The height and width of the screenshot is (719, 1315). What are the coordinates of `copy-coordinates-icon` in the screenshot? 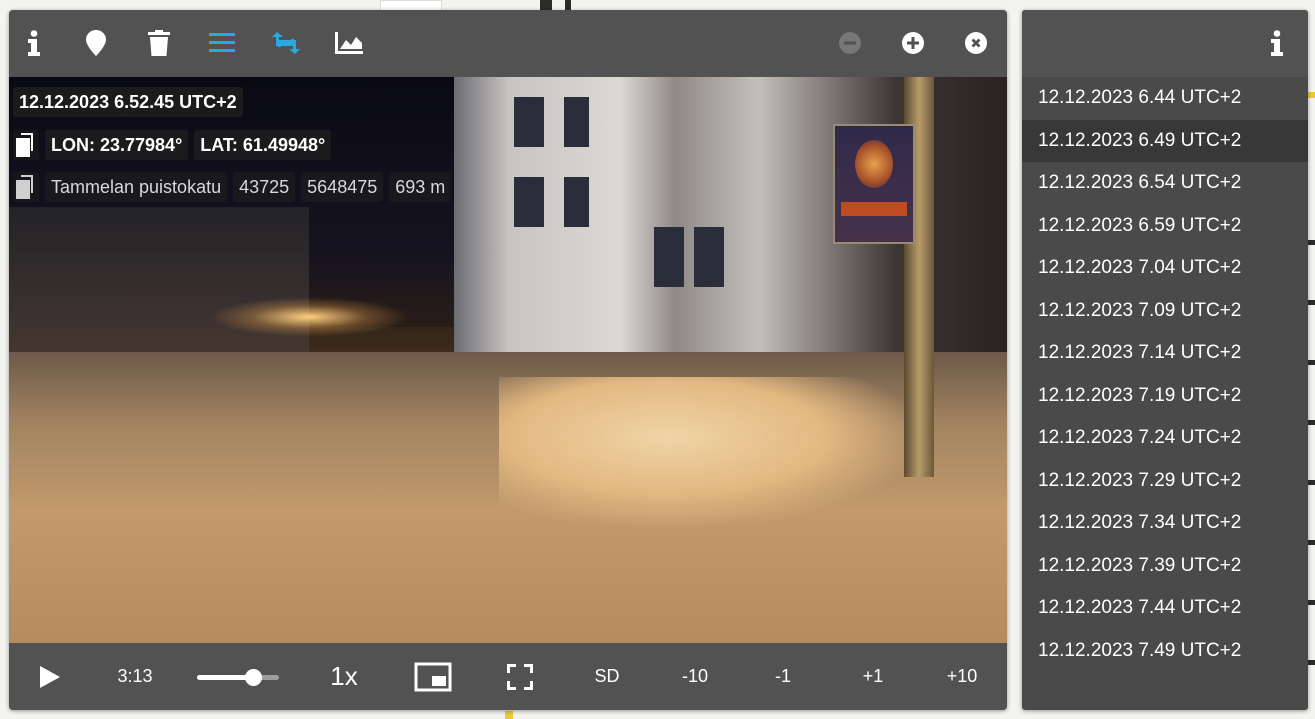 It's located at (26, 145).